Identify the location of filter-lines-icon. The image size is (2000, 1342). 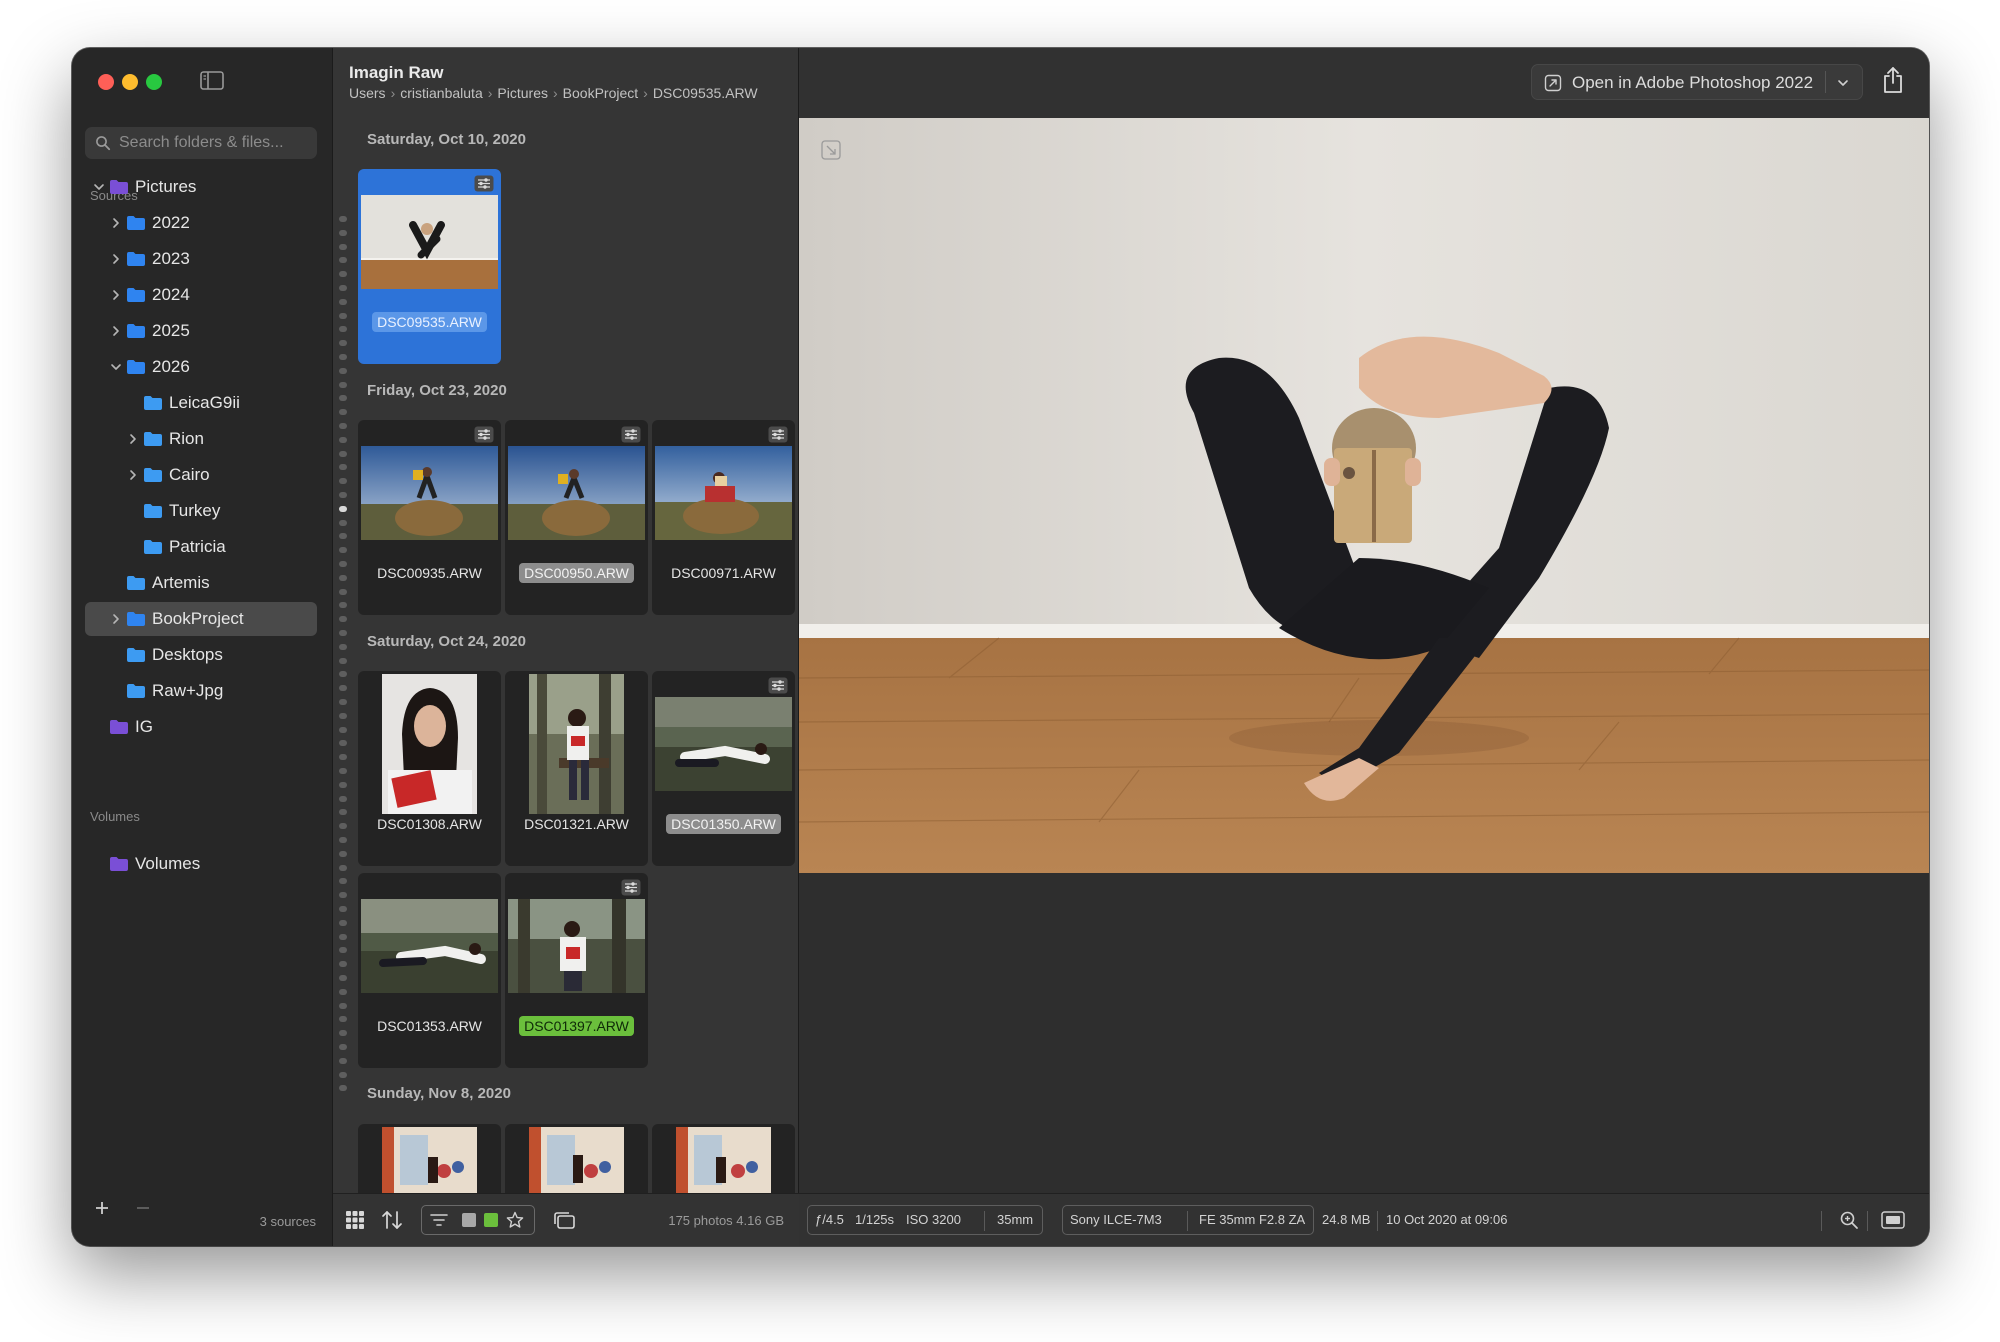
(439, 1220).